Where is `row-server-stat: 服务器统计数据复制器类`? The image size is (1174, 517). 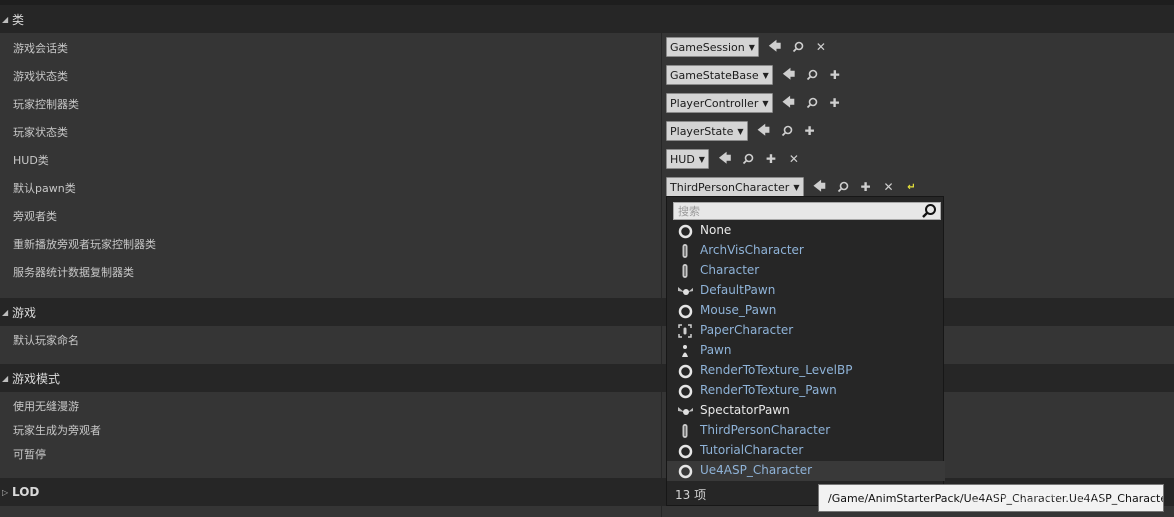
row-server-stat: 服务器统计数据复制器类 is located at coordinates (587, 271).